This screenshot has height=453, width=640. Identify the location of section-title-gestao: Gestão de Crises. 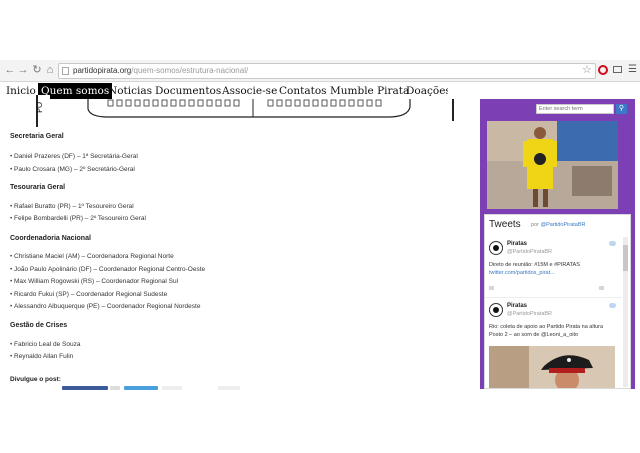
(39, 325).